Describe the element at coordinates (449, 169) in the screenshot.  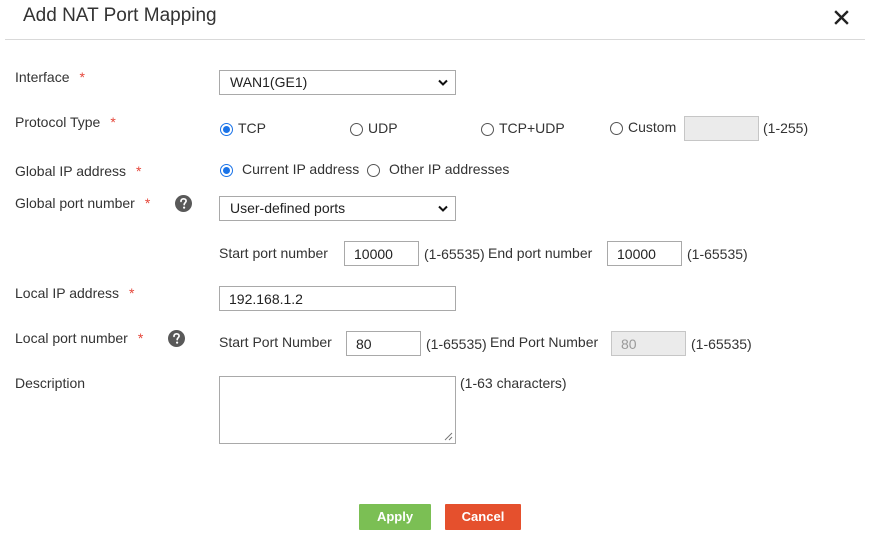
I see `global-ip-other-label: Other IP addresses` at that location.